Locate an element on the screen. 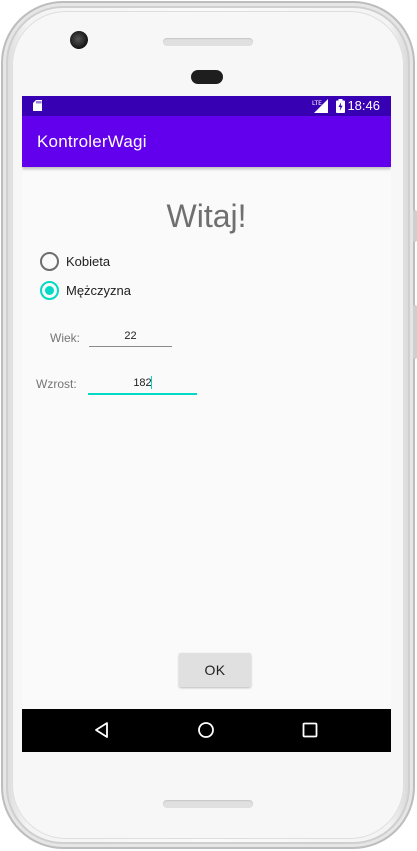 The width and height of the screenshot is (417, 851). app-title: KontrolerWagi is located at coordinates (92, 141).